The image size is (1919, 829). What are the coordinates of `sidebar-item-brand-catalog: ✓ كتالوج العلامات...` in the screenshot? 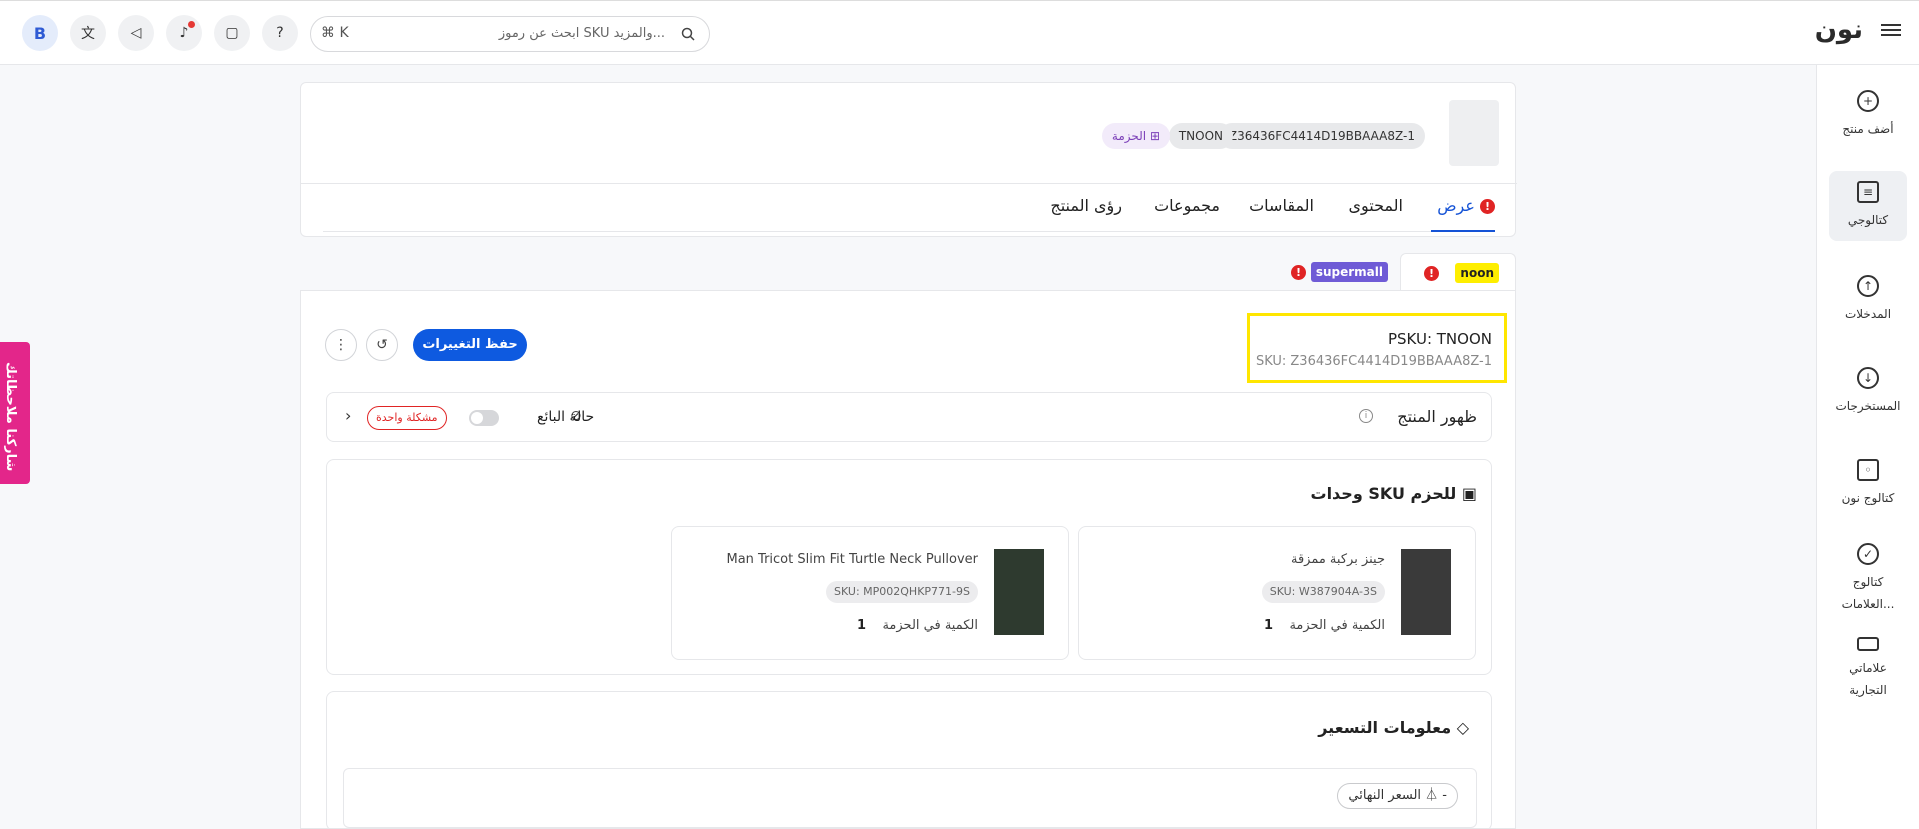 It's located at (1868, 579).